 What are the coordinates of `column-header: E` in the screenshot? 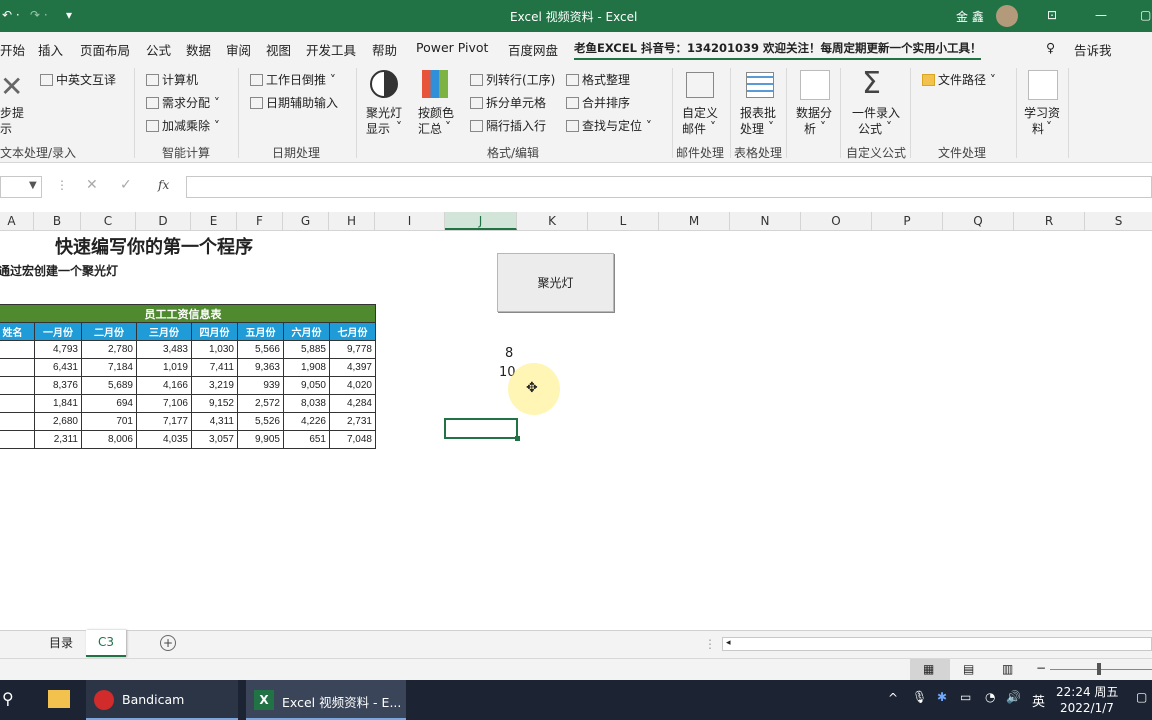 It's located at (214, 221).